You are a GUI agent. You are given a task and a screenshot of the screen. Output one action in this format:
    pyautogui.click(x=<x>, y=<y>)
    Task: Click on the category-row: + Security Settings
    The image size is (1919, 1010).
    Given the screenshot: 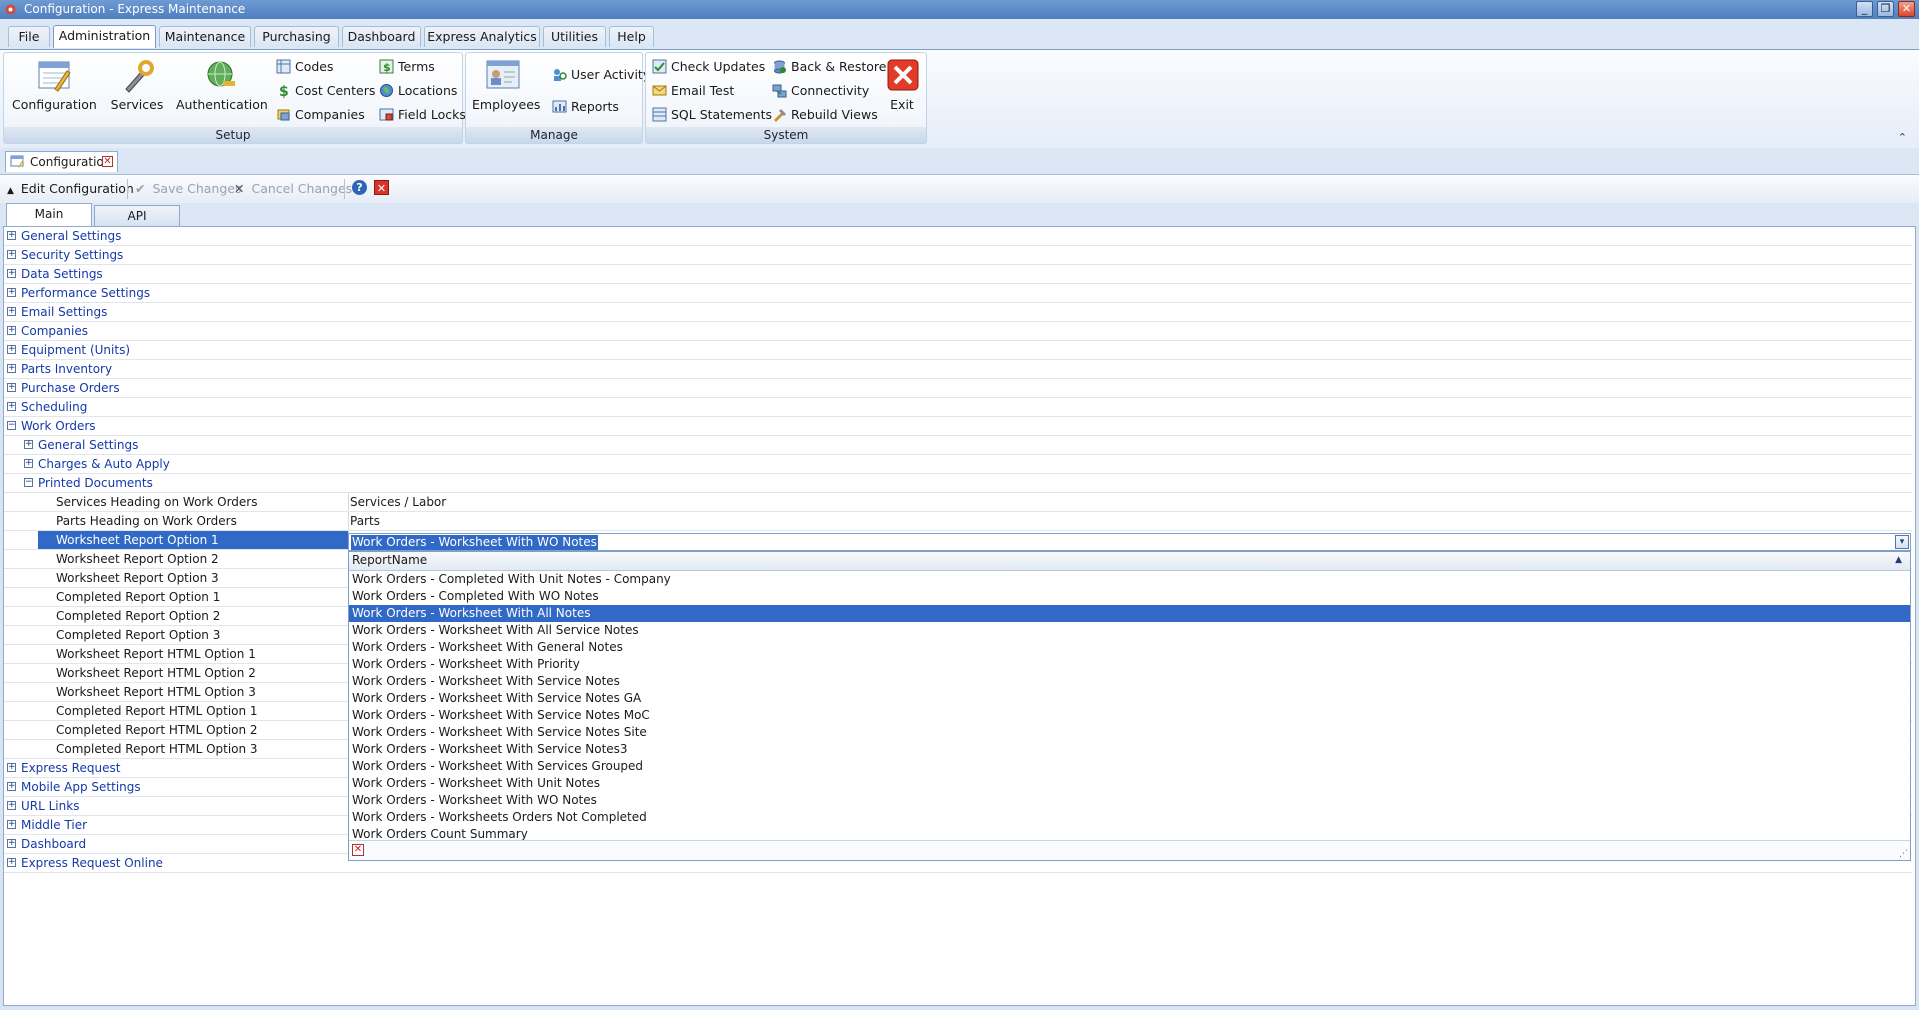 What is the action you would take?
    pyautogui.click(x=958, y=255)
    